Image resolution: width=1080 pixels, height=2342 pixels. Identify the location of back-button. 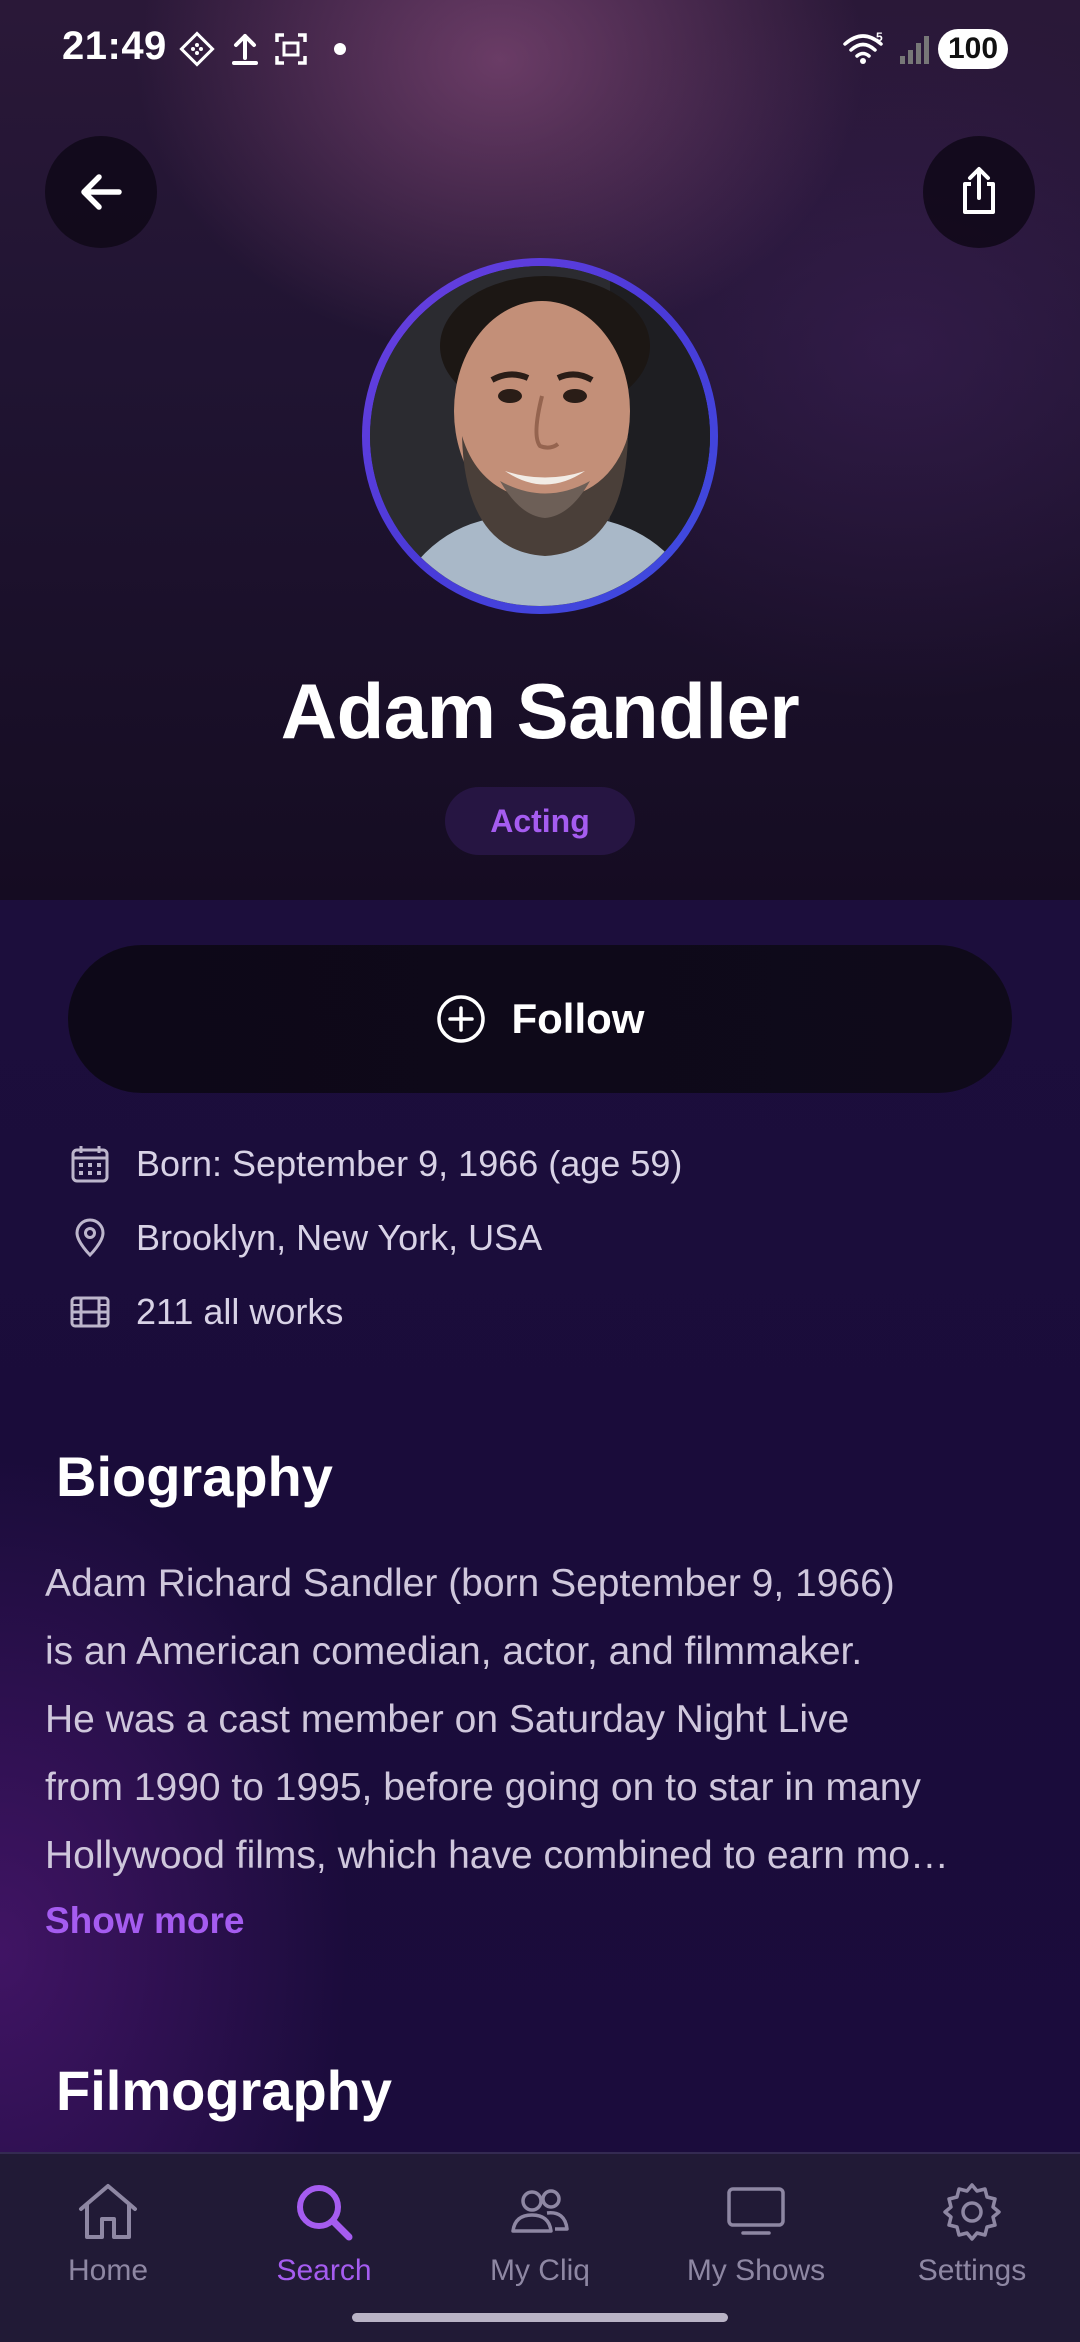
(101, 192).